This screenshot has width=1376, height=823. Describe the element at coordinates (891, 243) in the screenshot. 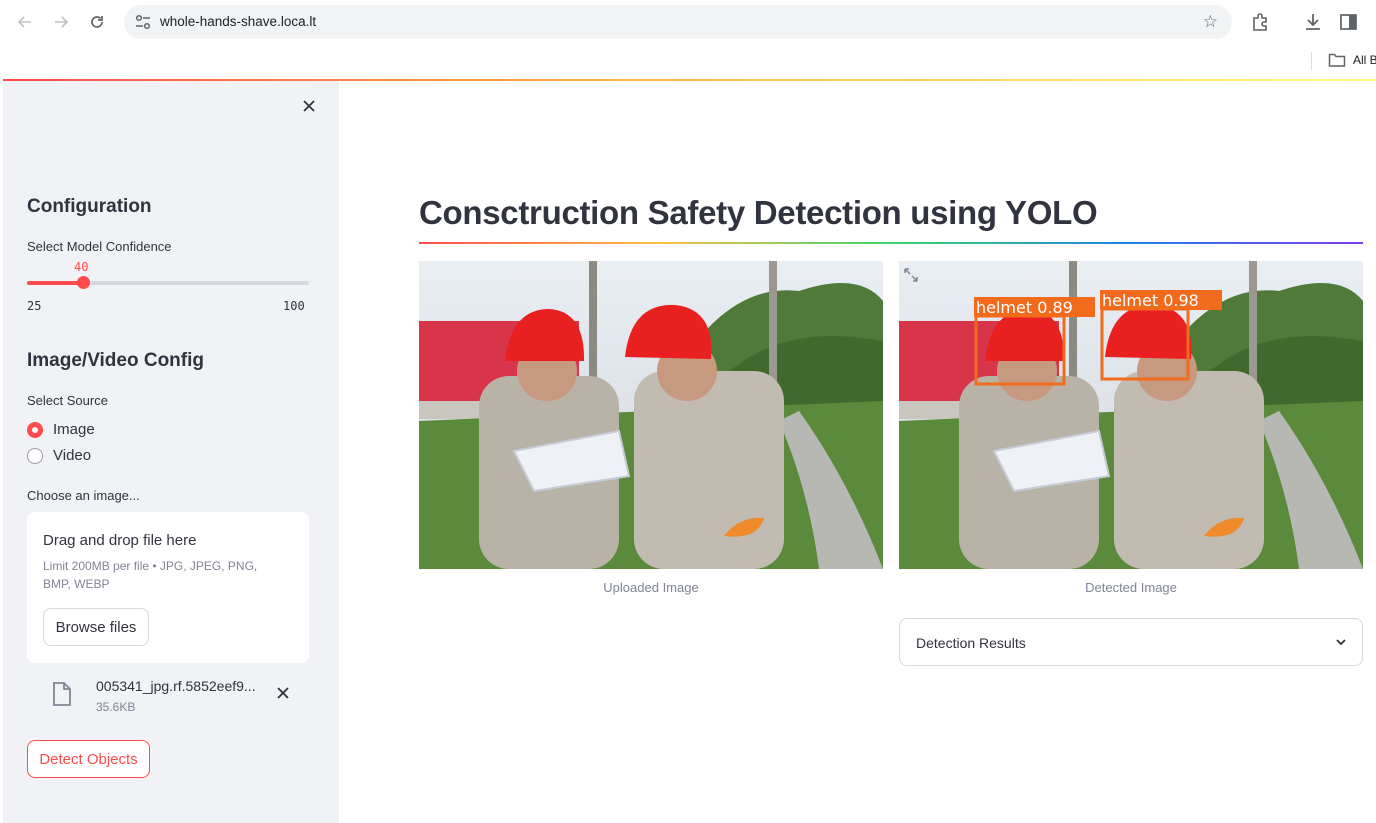

I see `title-divider` at that location.